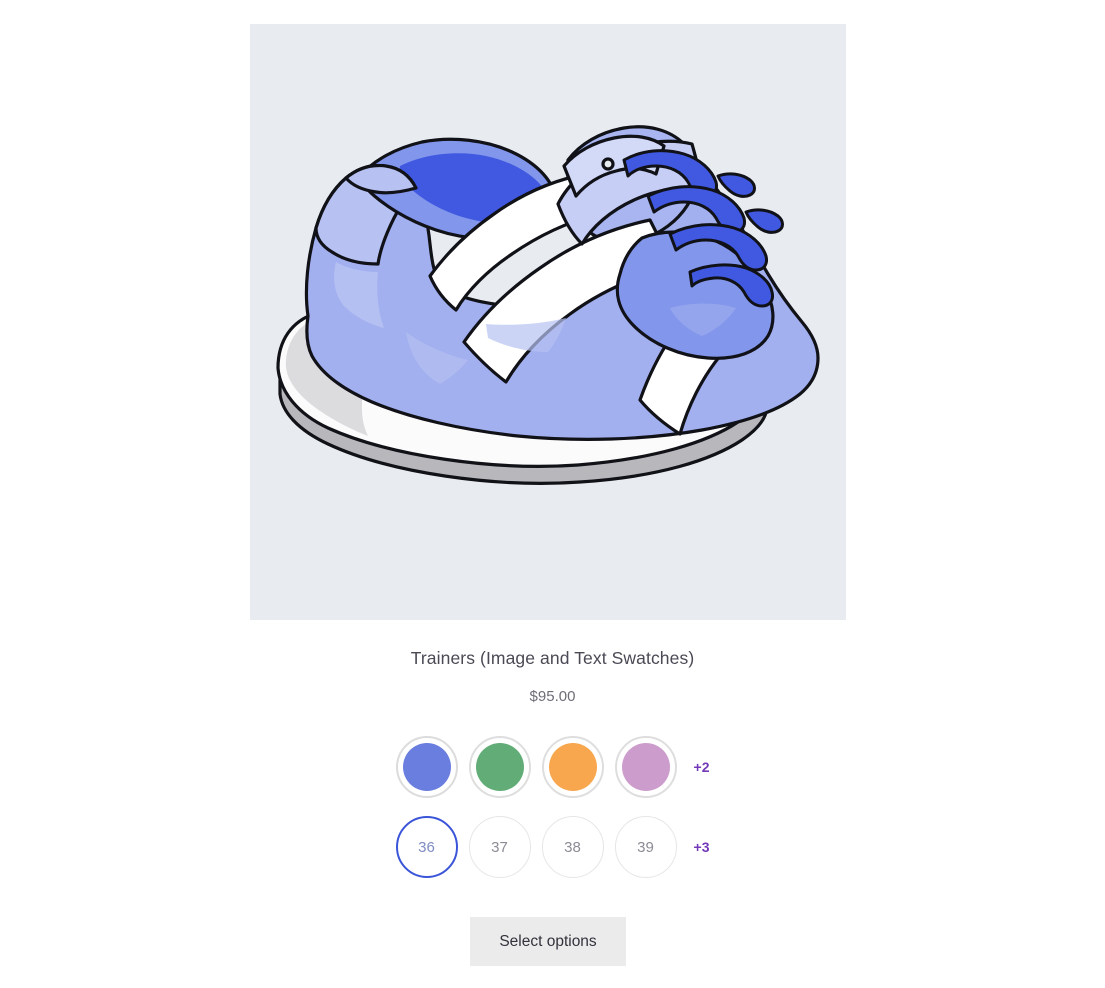 The height and width of the screenshot is (988, 1105). Describe the element at coordinates (572, 847) in the screenshot. I see `size-swatch-38: 38` at that location.